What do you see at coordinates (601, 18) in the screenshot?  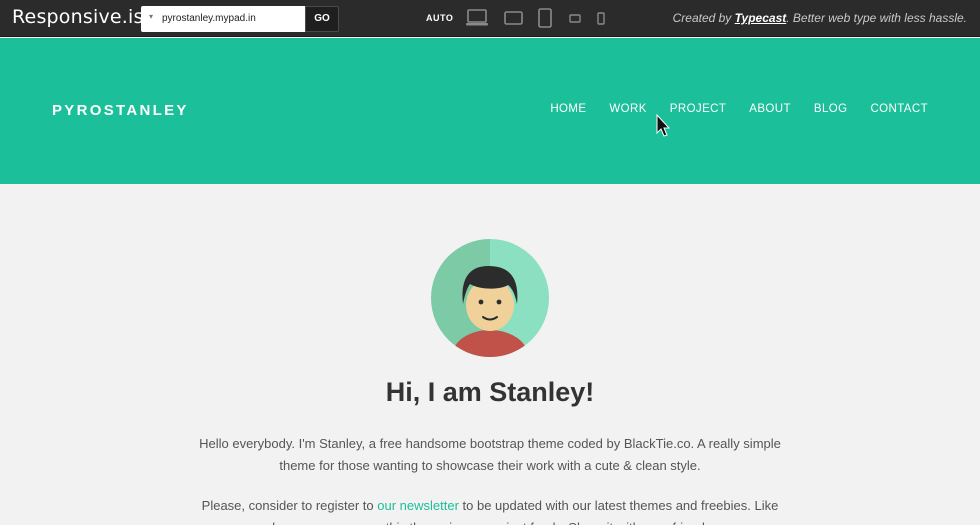 I see `phone-portrait-icon` at bounding box center [601, 18].